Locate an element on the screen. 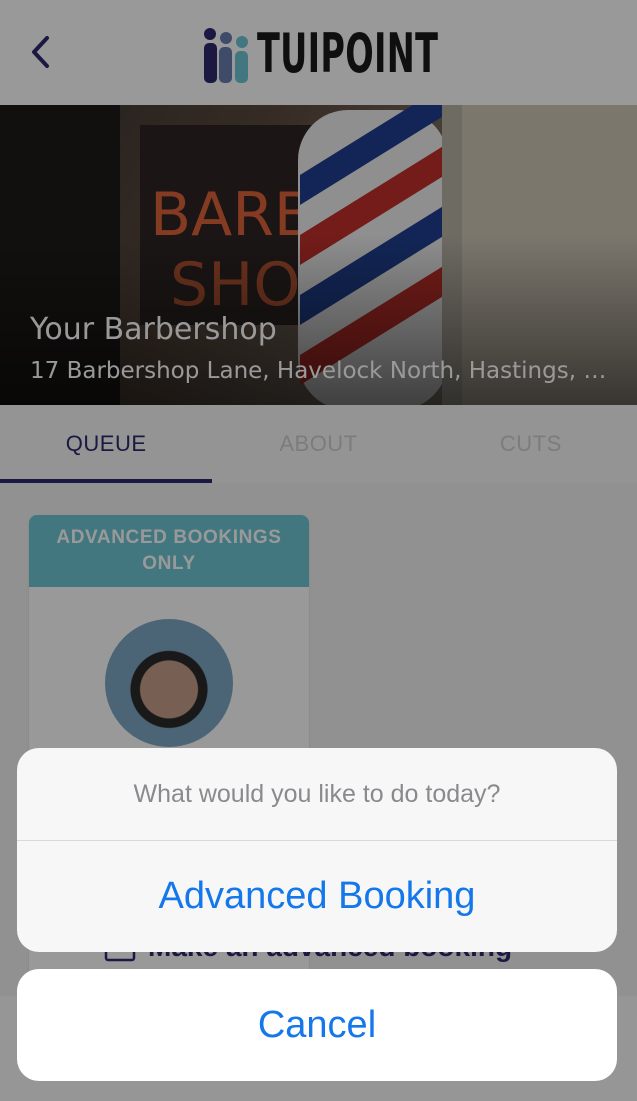 Image resolution: width=637 pixels, height=1101 pixels. advanced-booking-button: Advanced Booking is located at coordinates (317, 896).